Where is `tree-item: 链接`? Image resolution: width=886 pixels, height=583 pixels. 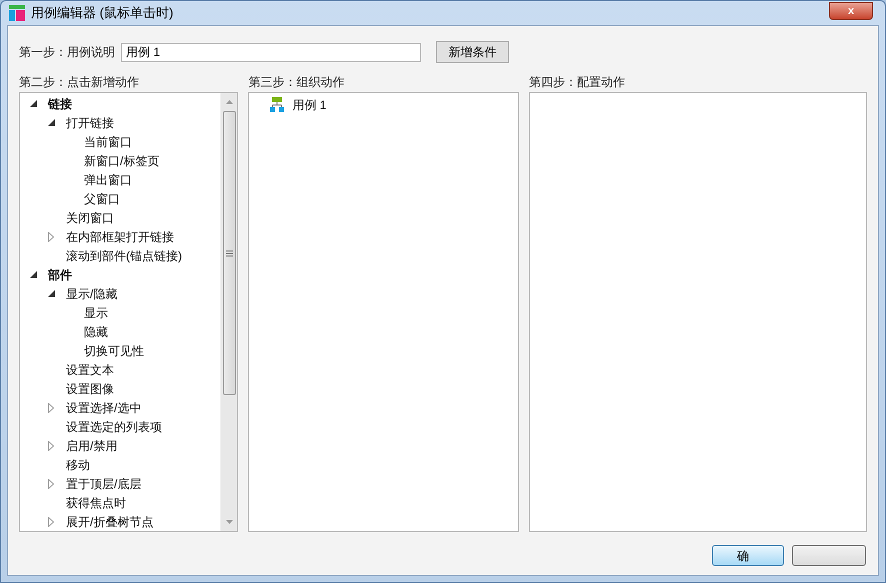
tree-item: 链接 is located at coordinates (60, 103).